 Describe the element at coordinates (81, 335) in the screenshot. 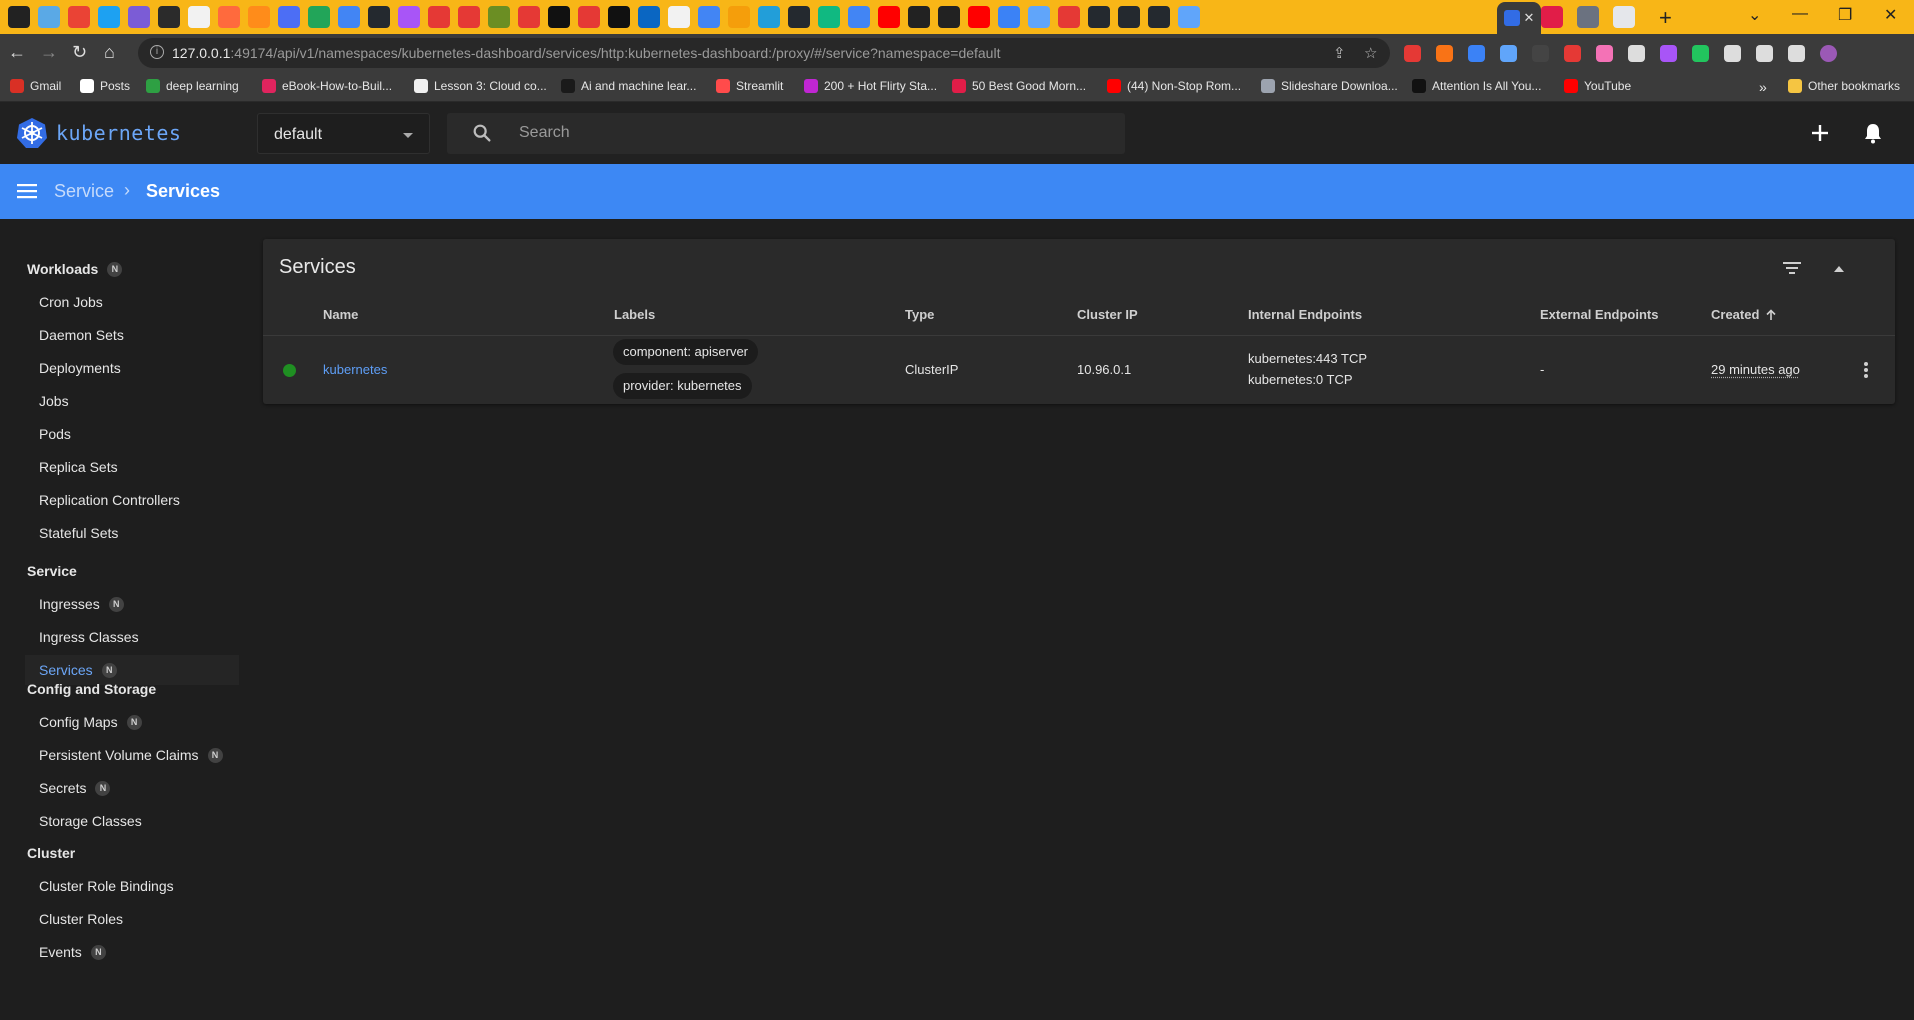

I see `sidebar-item-daemon-sets: Daemon Sets` at that location.